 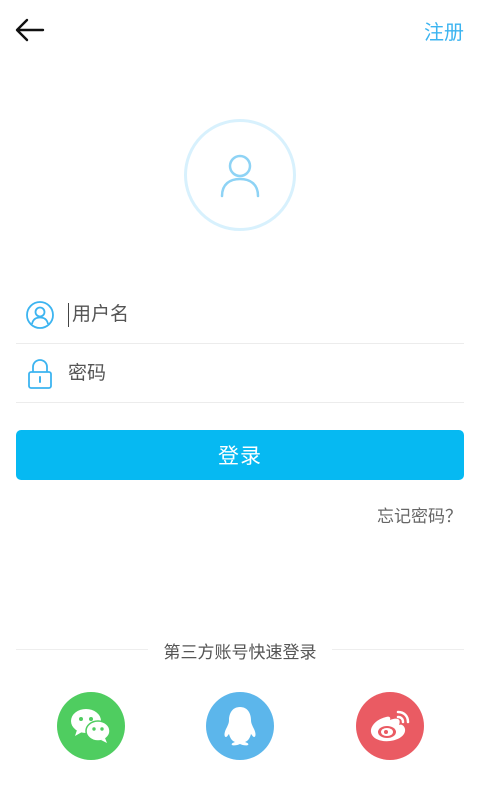 What do you see at coordinates (40, 315) in the screenshot?
I see `user-circle-icon` at bounding box center [40, 315].